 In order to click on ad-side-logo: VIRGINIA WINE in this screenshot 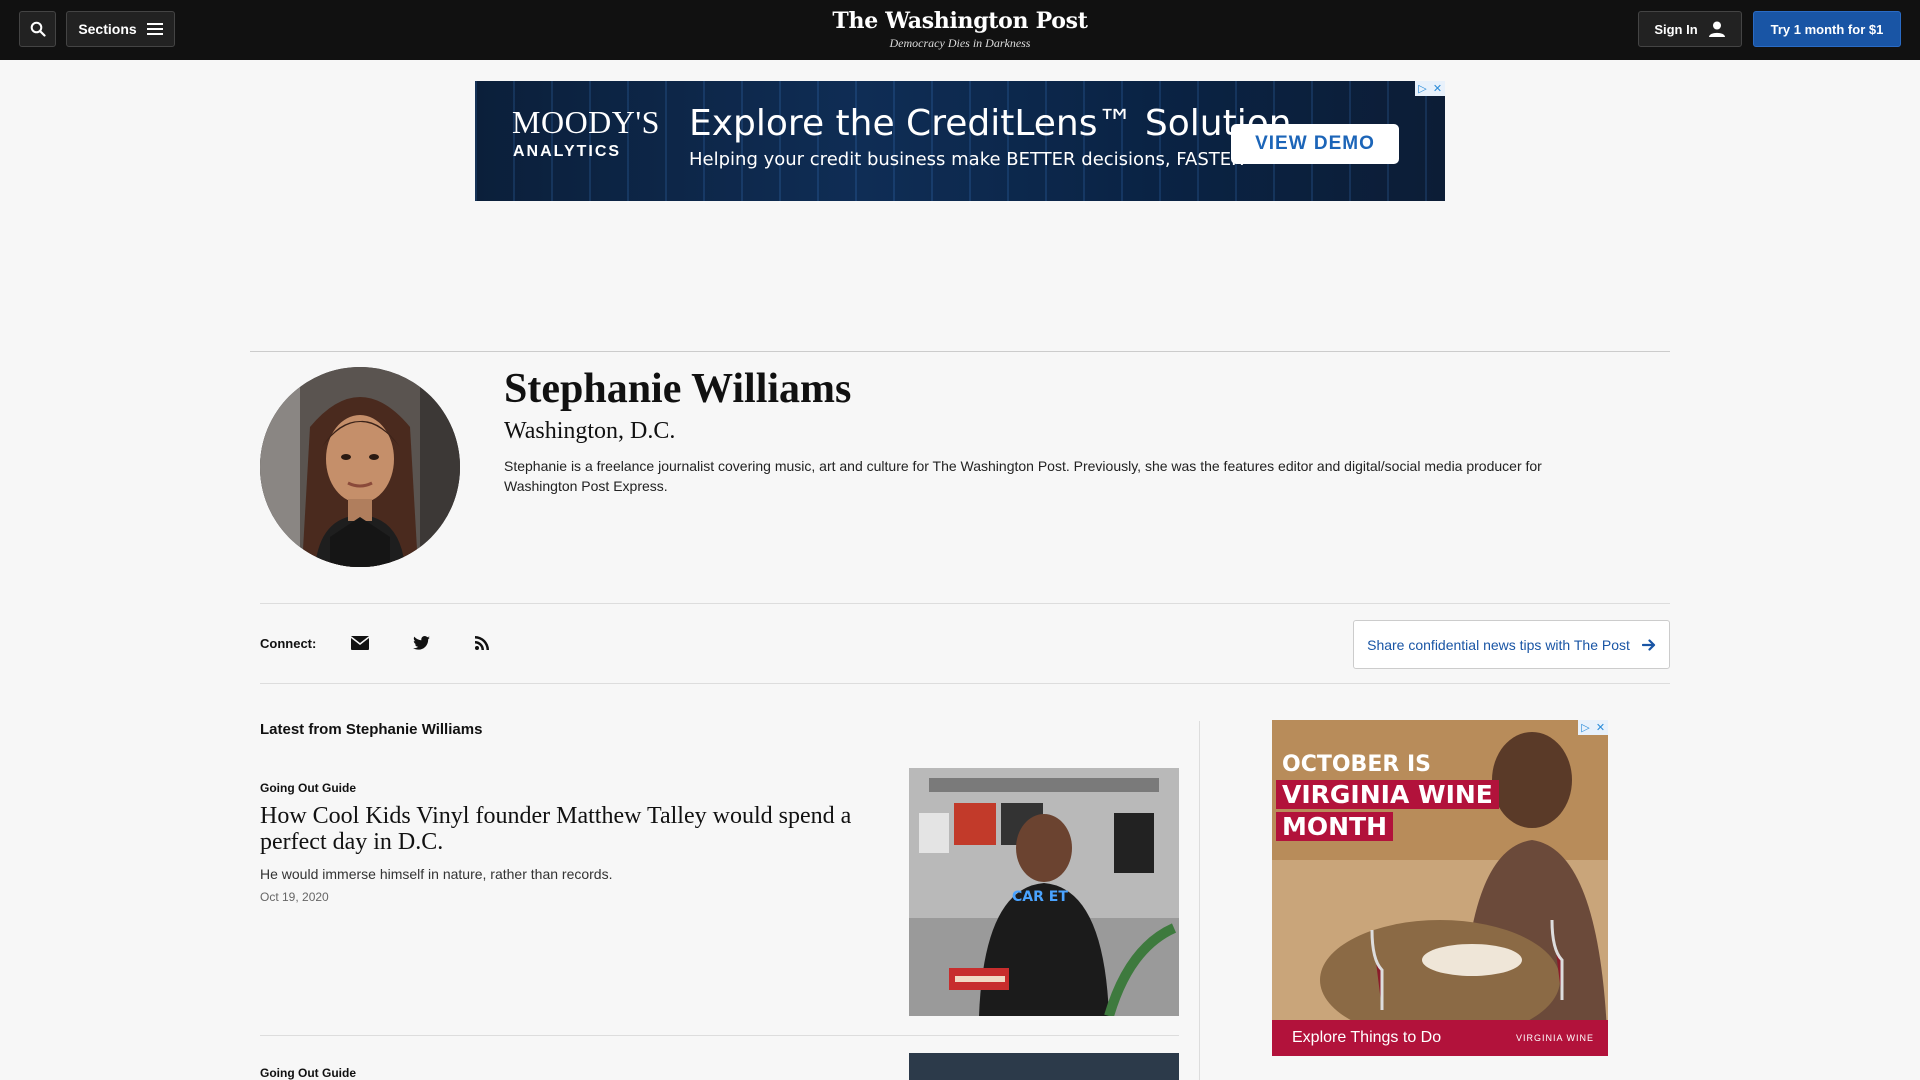, I will do `click(1554, 1038)`.